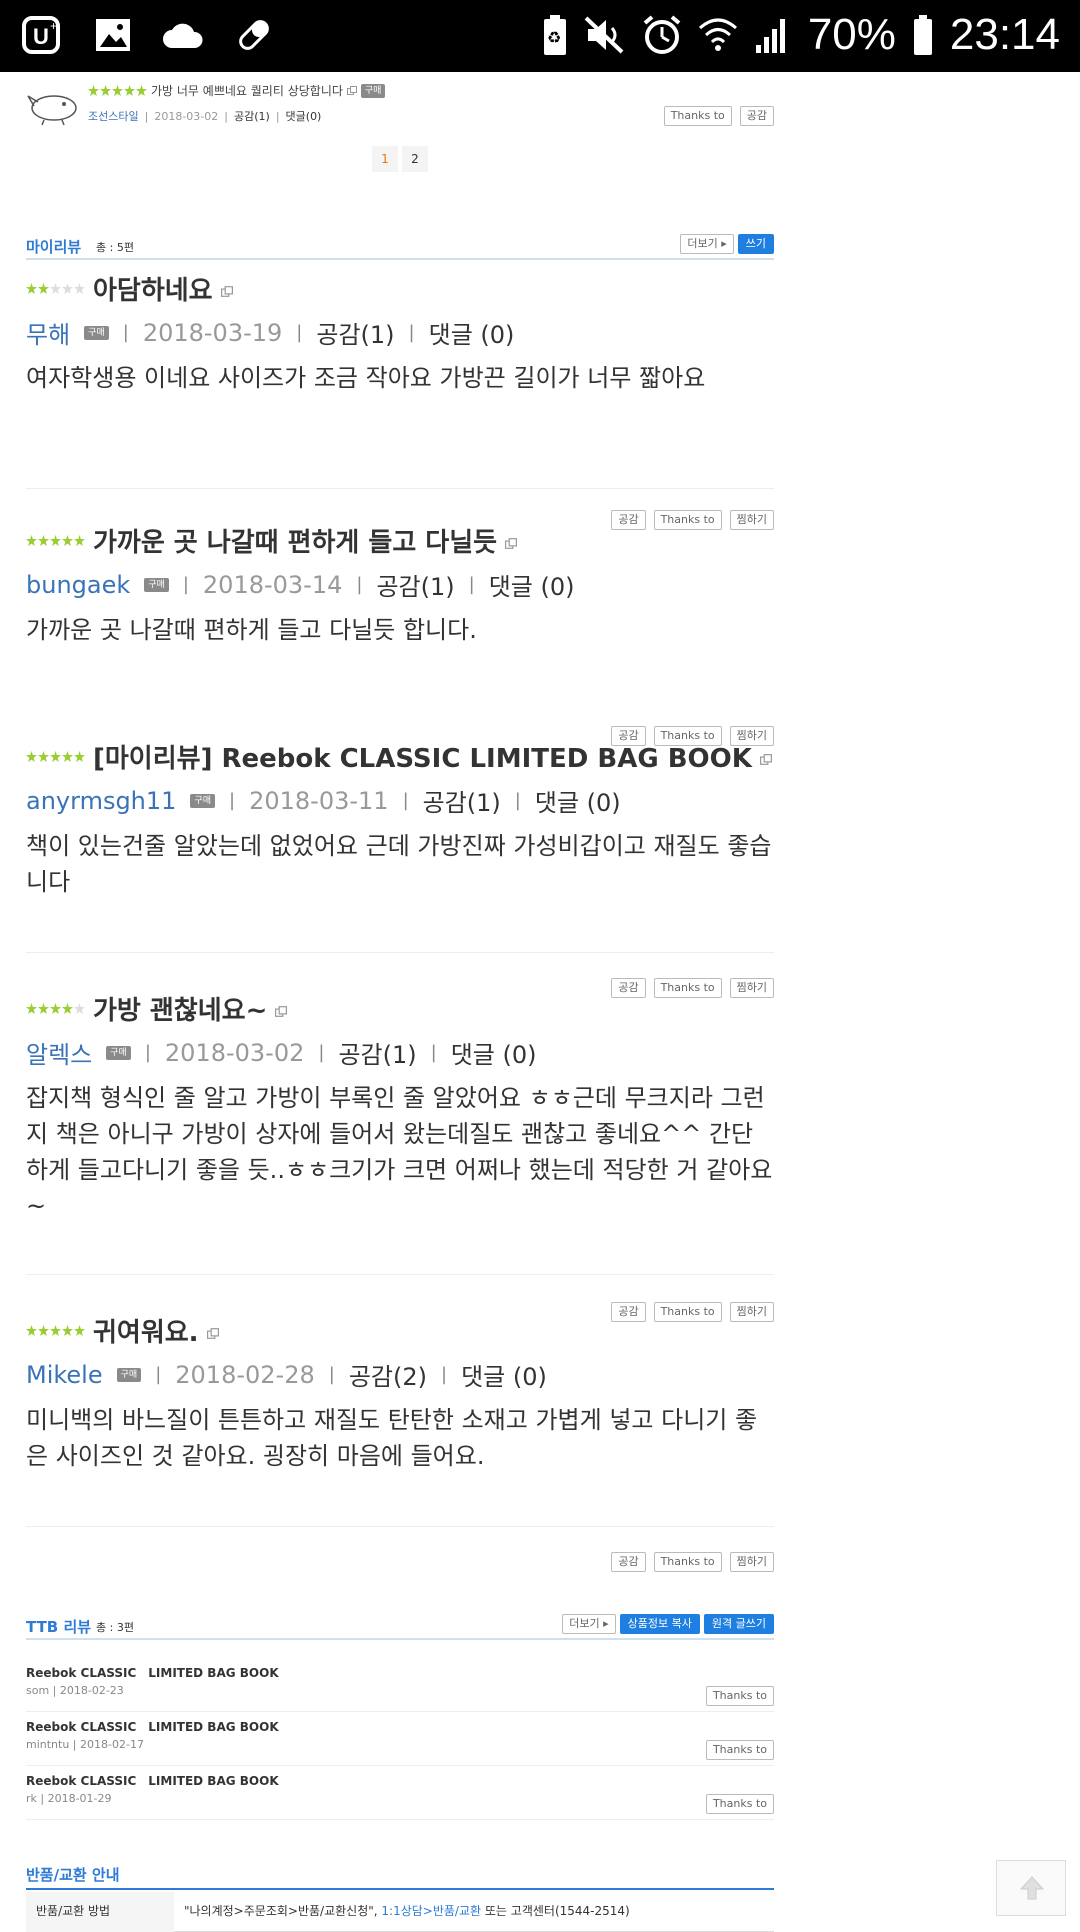 The height and width of the screenshot is (1932, 1080). What do you see at coordinates (755, 244) in the screenshot?
I see `write-button: 쓰기` at bounding box center [755, 244].